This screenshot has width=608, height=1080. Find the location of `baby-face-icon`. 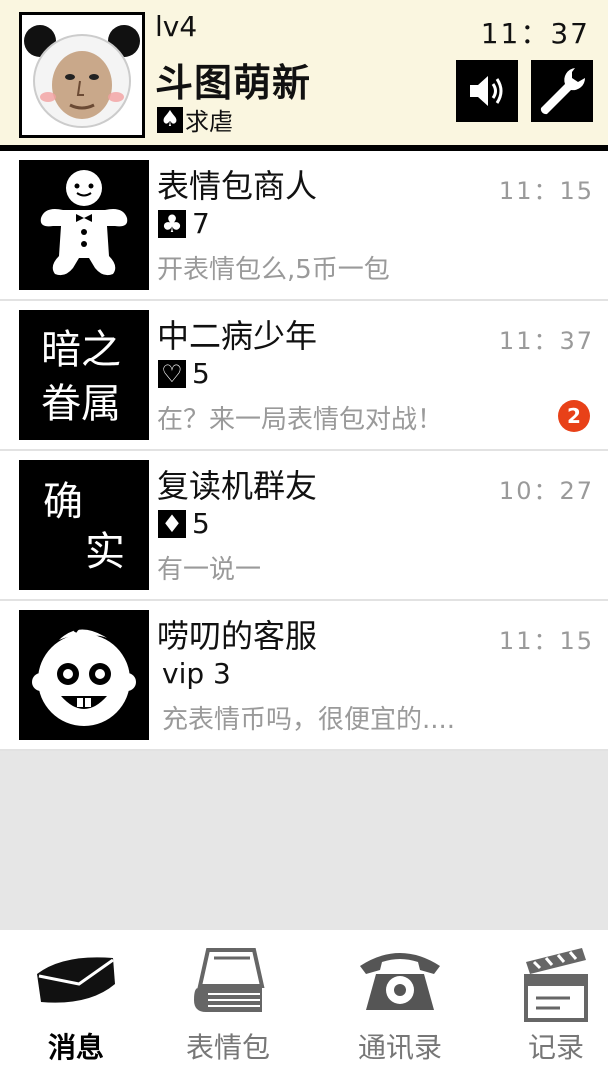

baby-face-icon is located at coordinates (84, 675).